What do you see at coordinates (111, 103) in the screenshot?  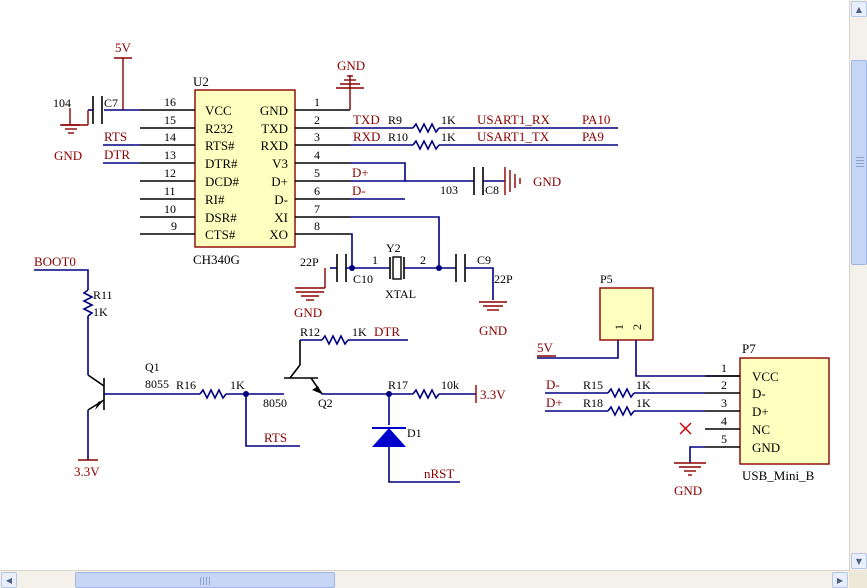 I see `c7-designator: C7` at bounding box center [111, 103].